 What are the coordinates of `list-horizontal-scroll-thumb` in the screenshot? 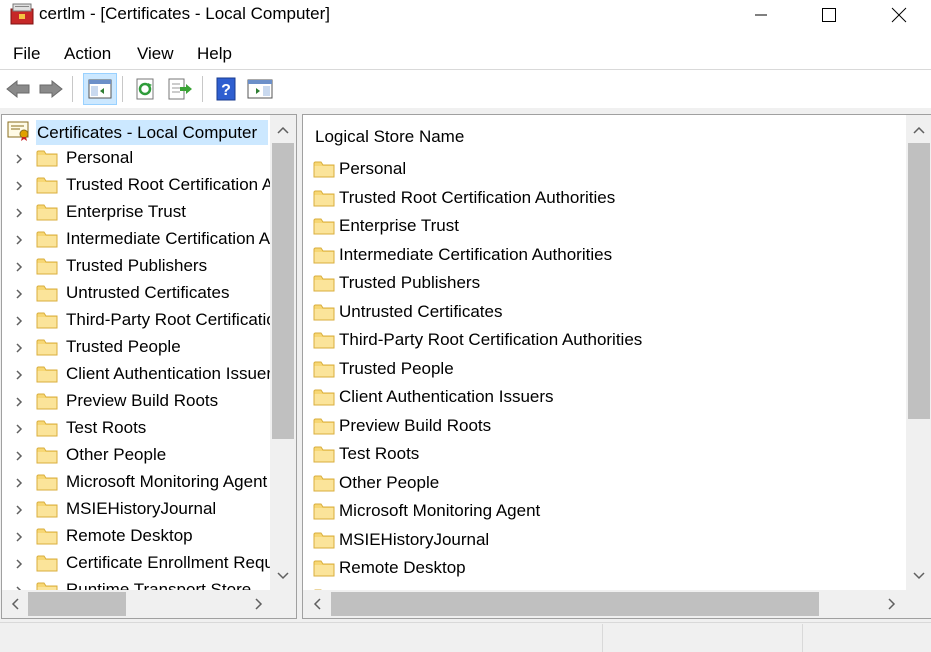 It's located at (575, 604).